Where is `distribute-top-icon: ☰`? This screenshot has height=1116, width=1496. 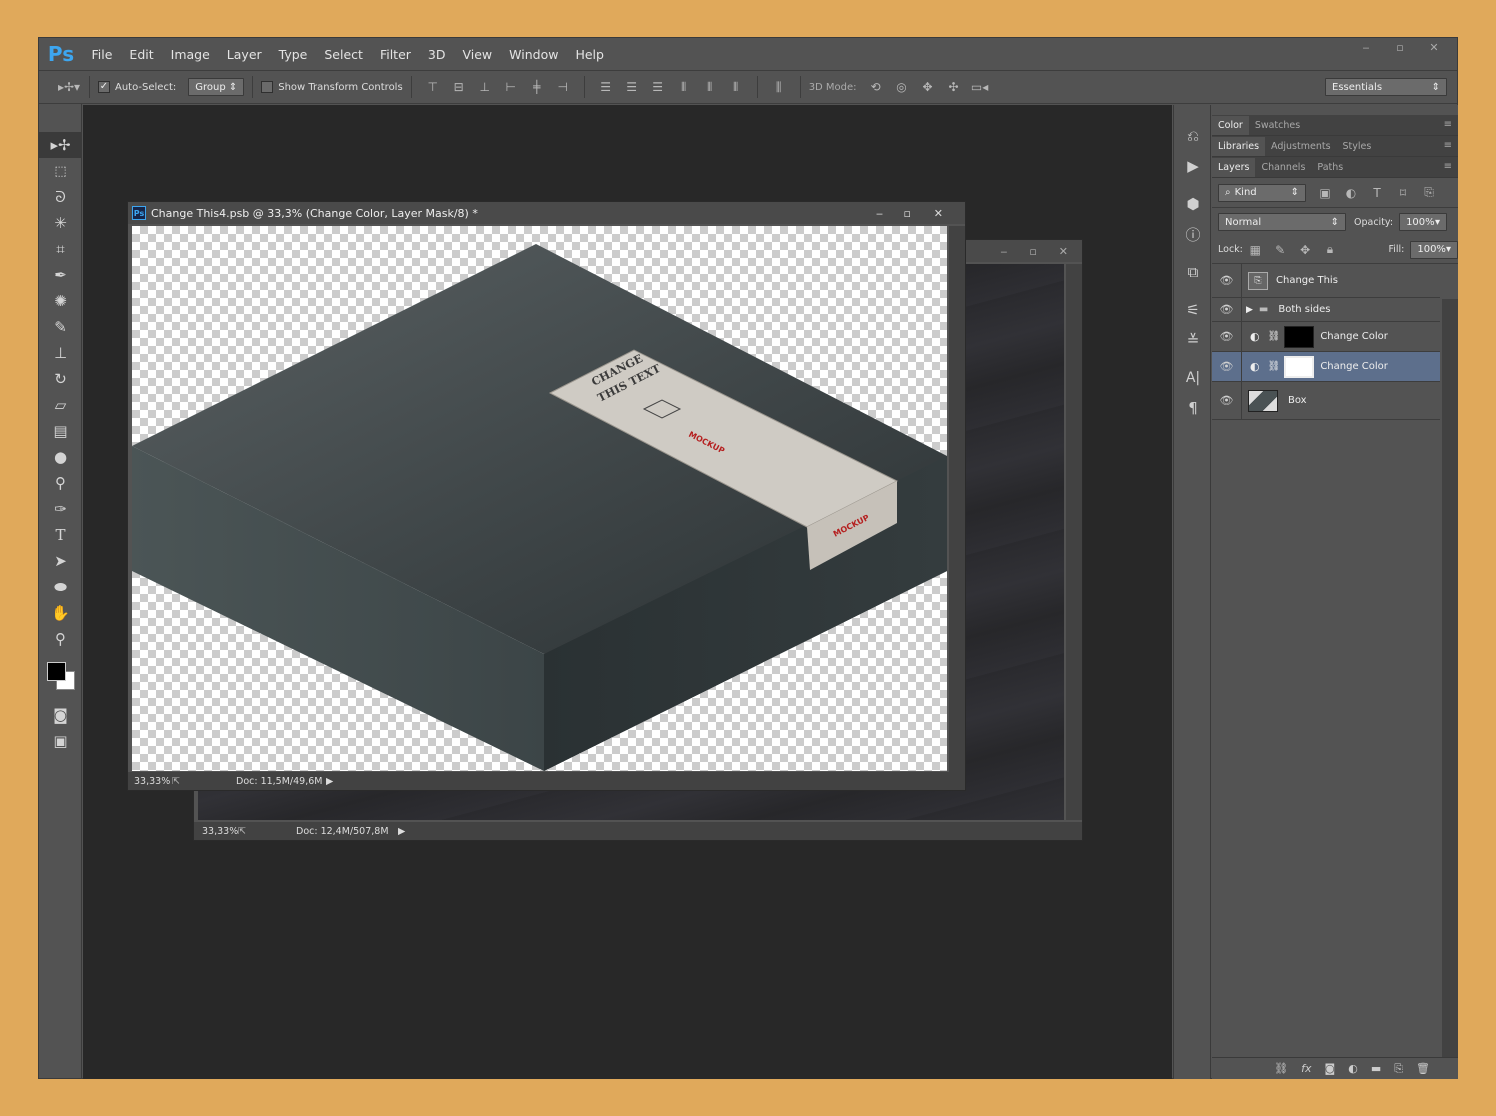
distribute-top-icon: ☰ is located at coordinates (606, 87).